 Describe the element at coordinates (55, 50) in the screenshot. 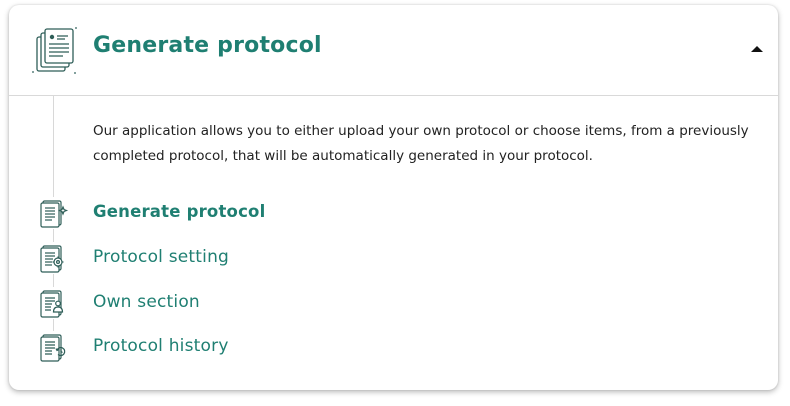

I see `documents-stack-icon` at that location.